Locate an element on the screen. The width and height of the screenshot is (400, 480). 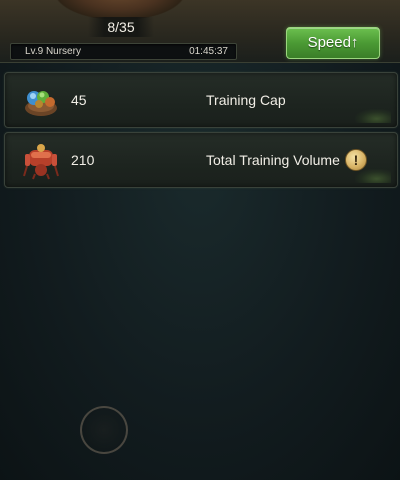
speed-up-button: Speed↑ is located at coordinates (333, 43).